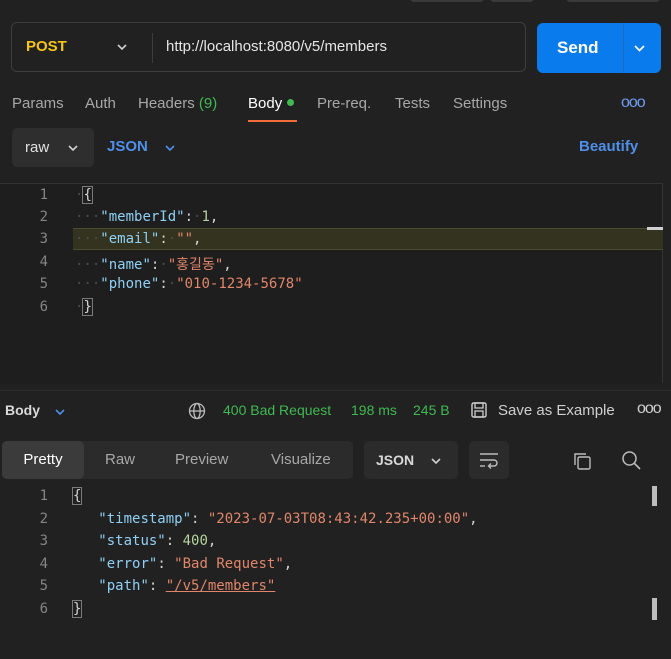  I want to click on body-mode-label: raw, so click(37, 147).